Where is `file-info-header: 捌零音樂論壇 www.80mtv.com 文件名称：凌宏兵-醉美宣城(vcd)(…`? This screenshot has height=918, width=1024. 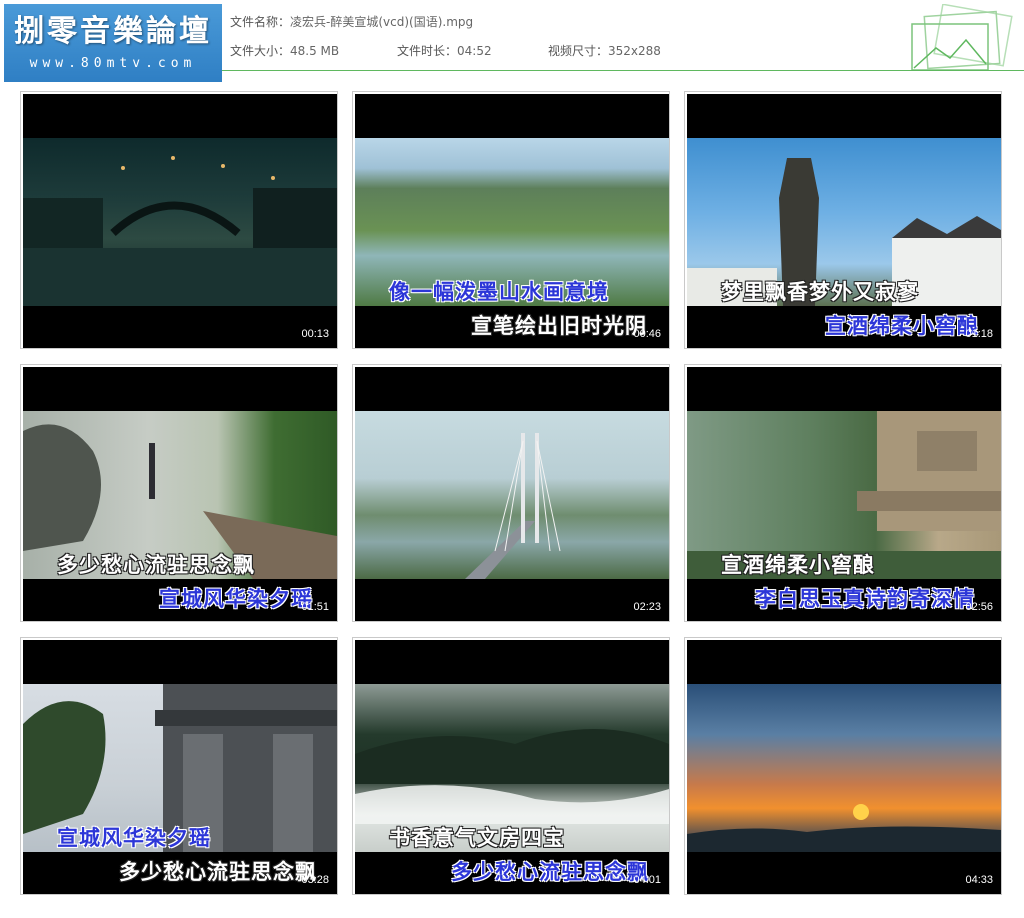 file-info-header: 捌零音樂論壇 www.80mtv.com 文件名称：凌宏兵-醉美宣城(vcd)(… is located at coordinates (512, 42).